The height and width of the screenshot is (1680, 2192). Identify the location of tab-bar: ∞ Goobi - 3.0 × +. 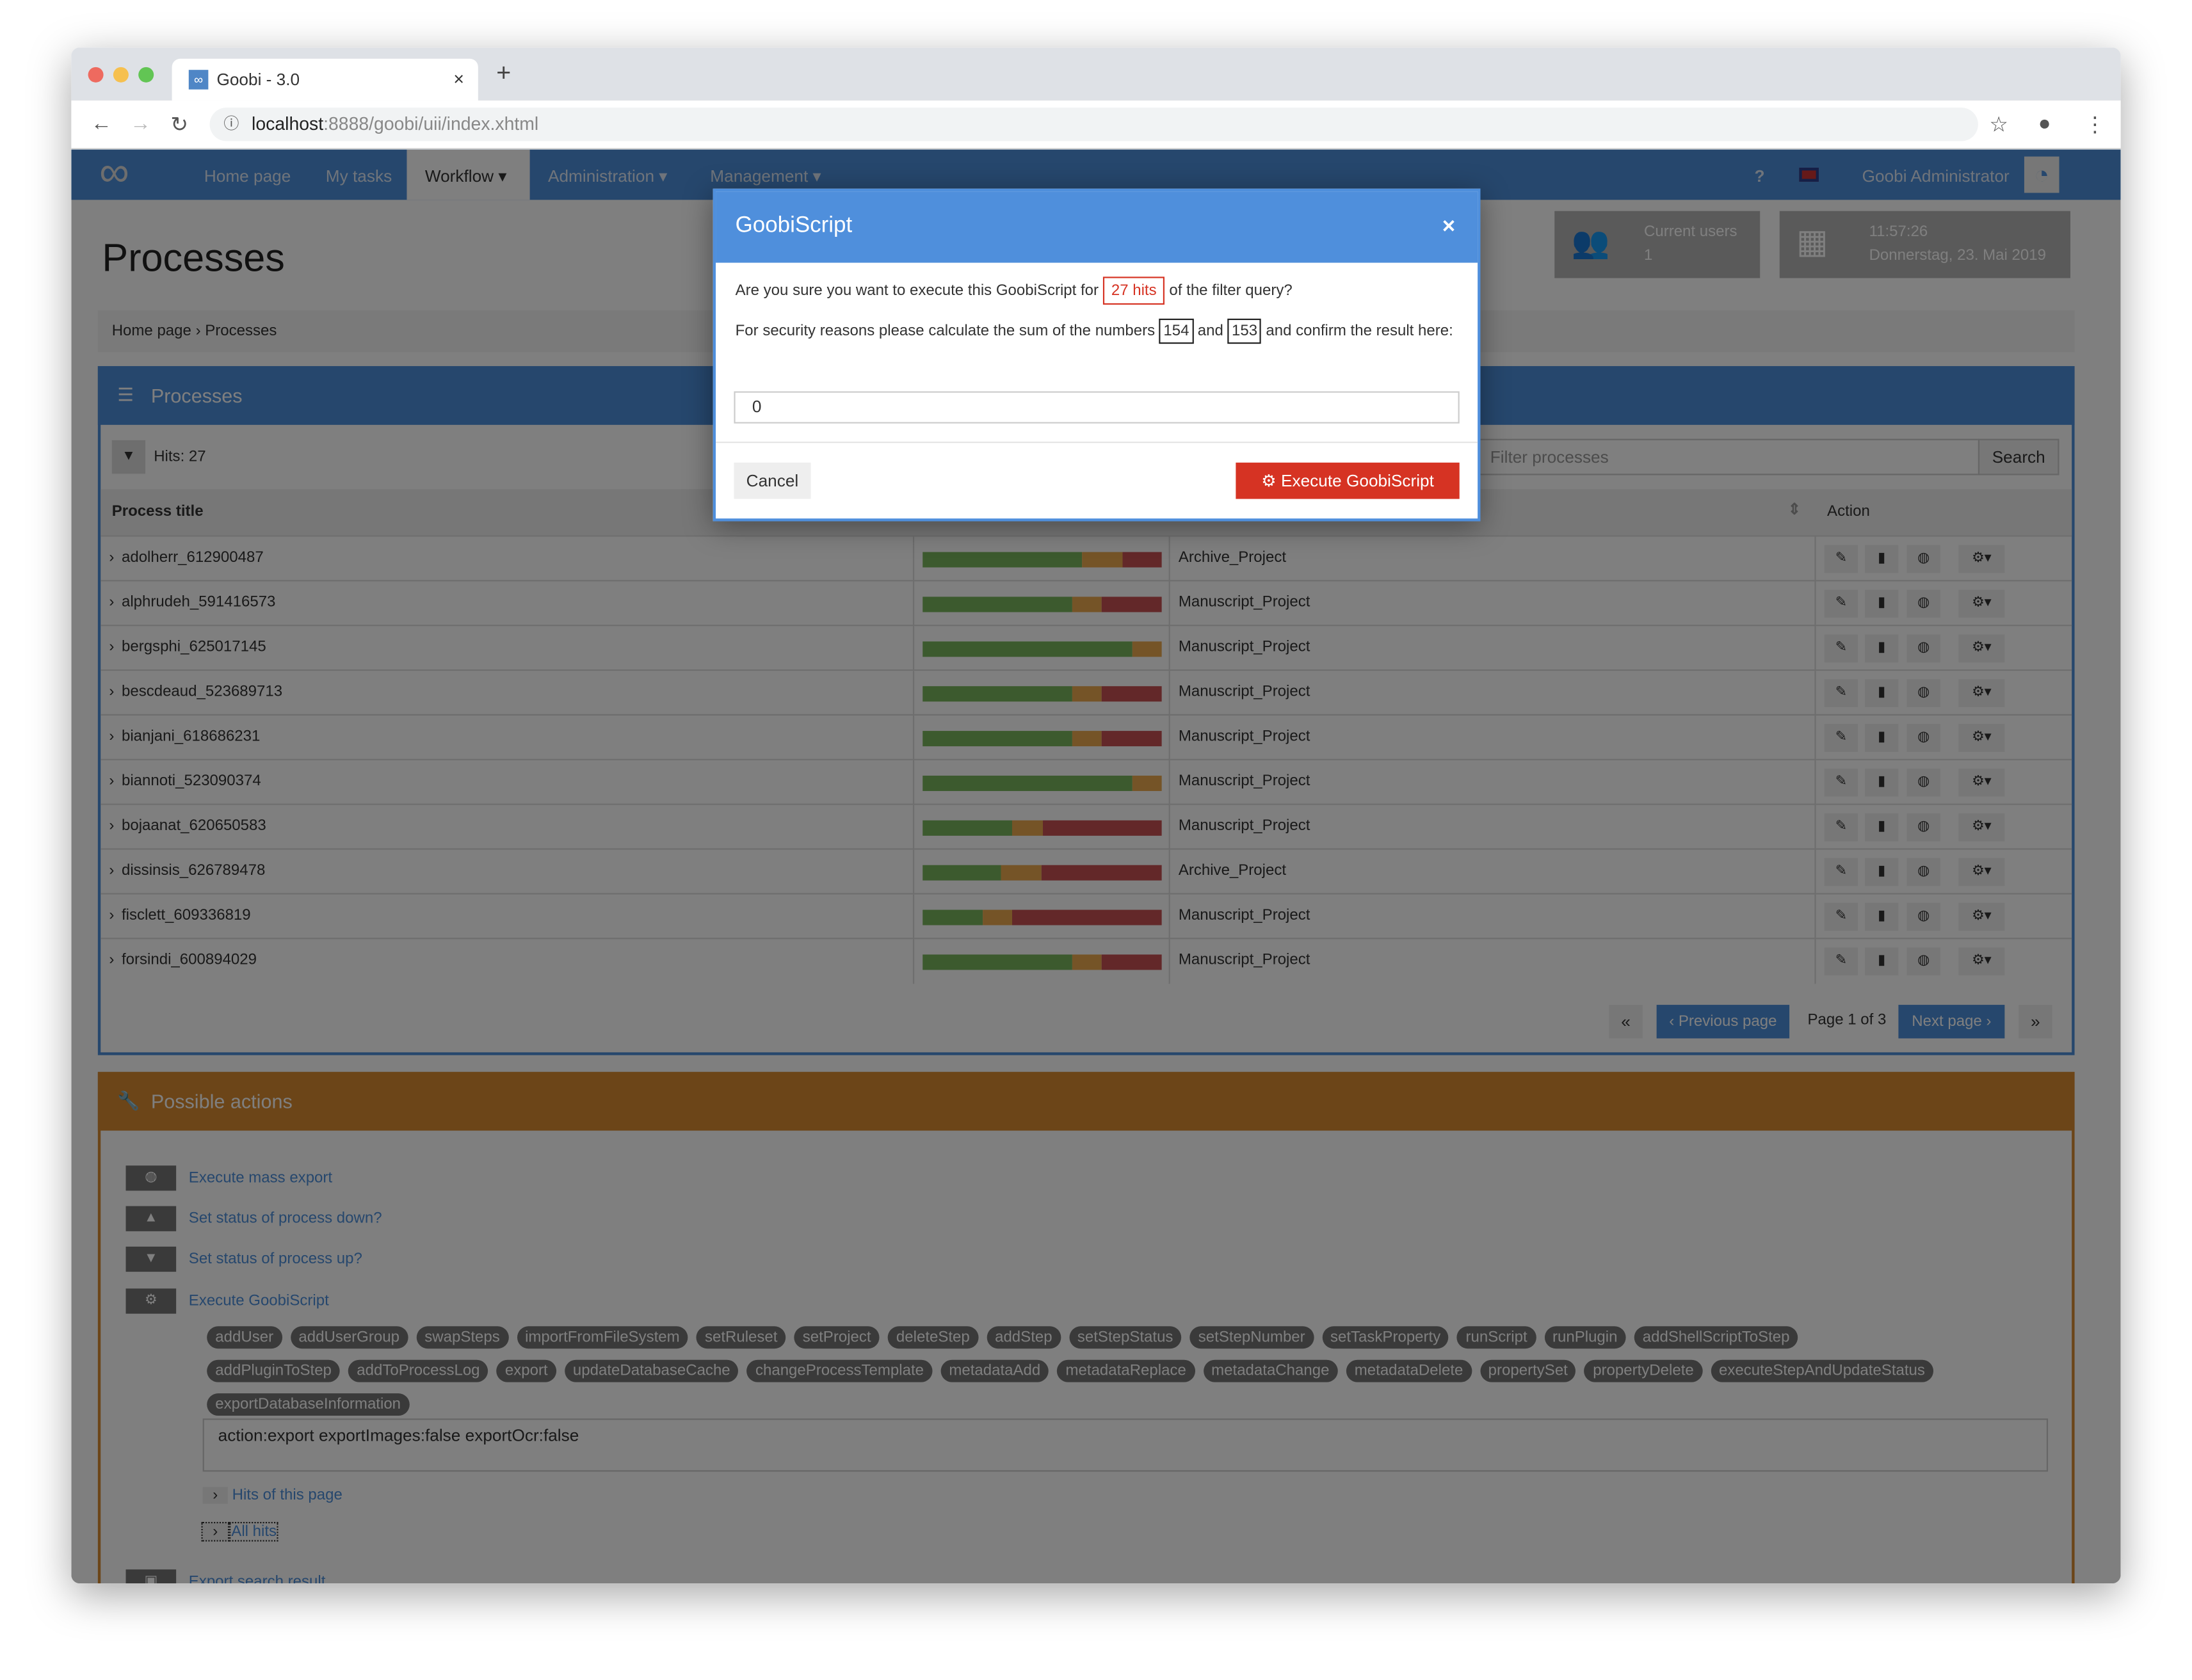
(1096, 74).